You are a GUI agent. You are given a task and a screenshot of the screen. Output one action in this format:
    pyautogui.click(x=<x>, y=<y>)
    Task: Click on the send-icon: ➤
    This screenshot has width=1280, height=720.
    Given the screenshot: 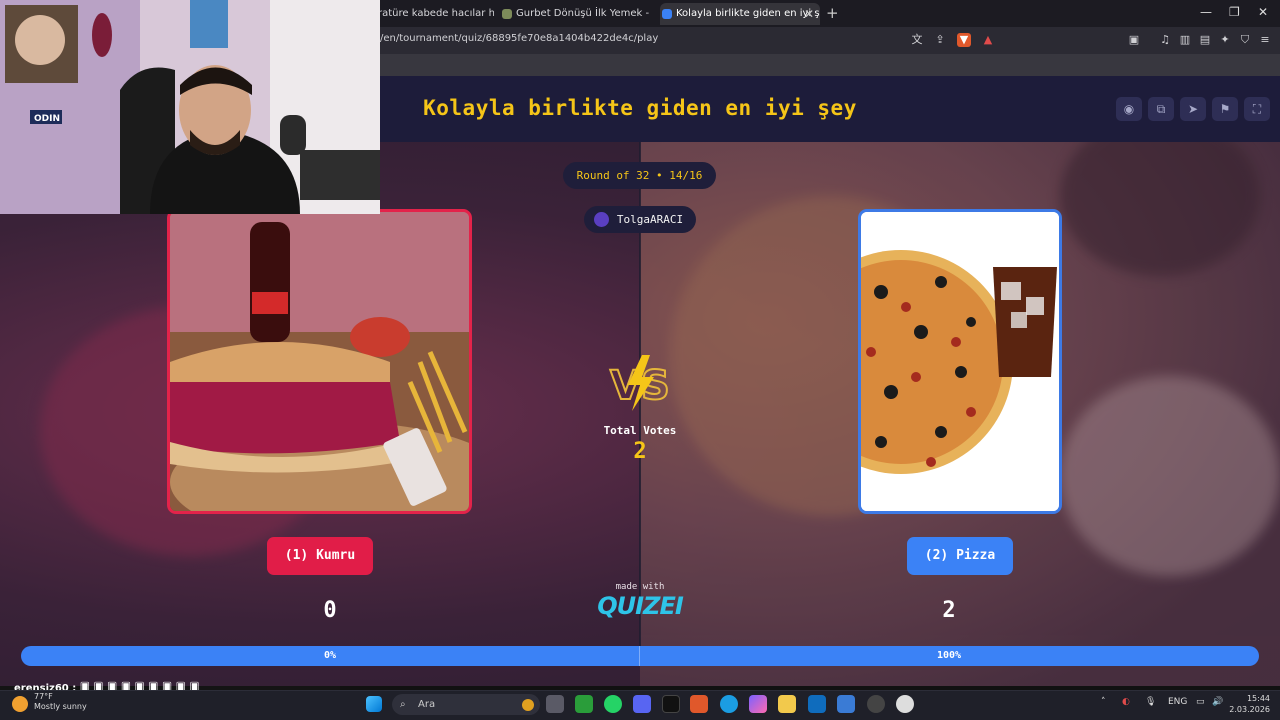 What is the action you would take?
    pyautogui.click(x=1193, y=109)
    